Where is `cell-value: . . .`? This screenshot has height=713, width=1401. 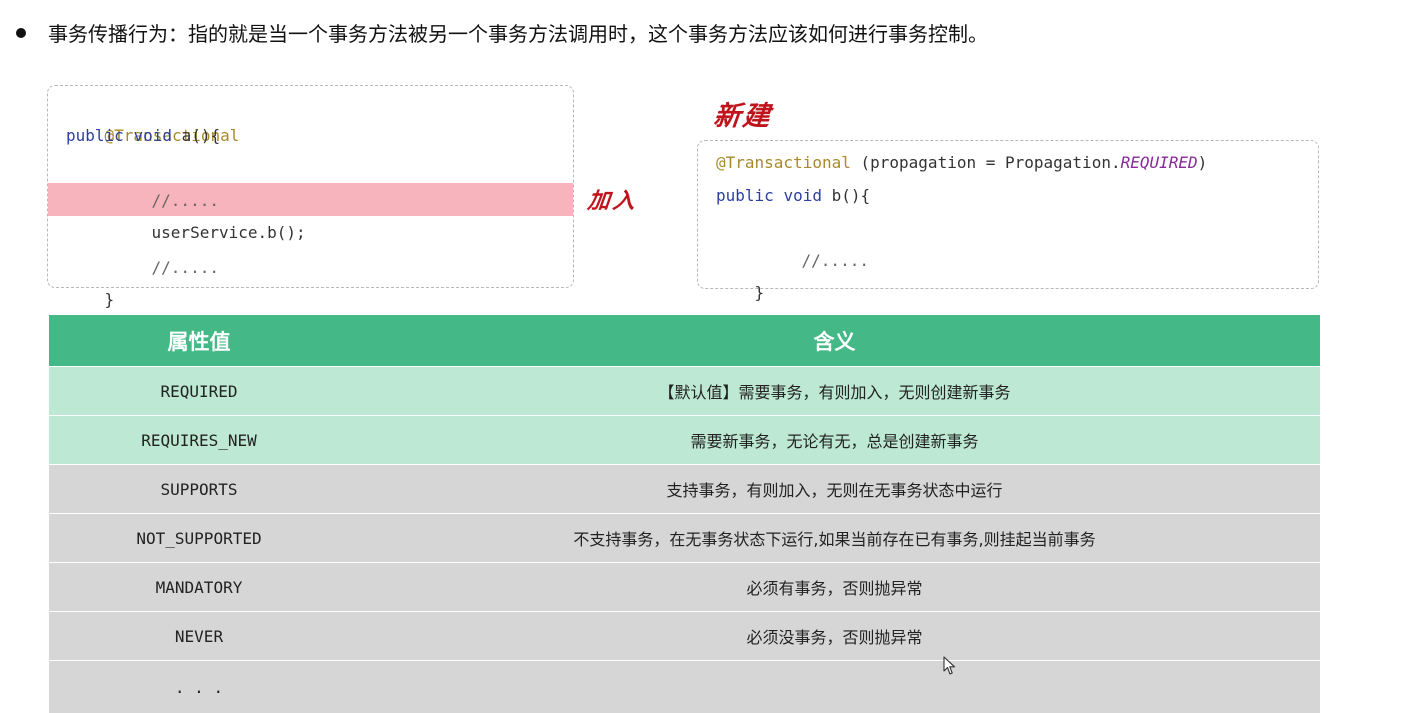
cell-value: . . . is located at coordinates (199, 687).